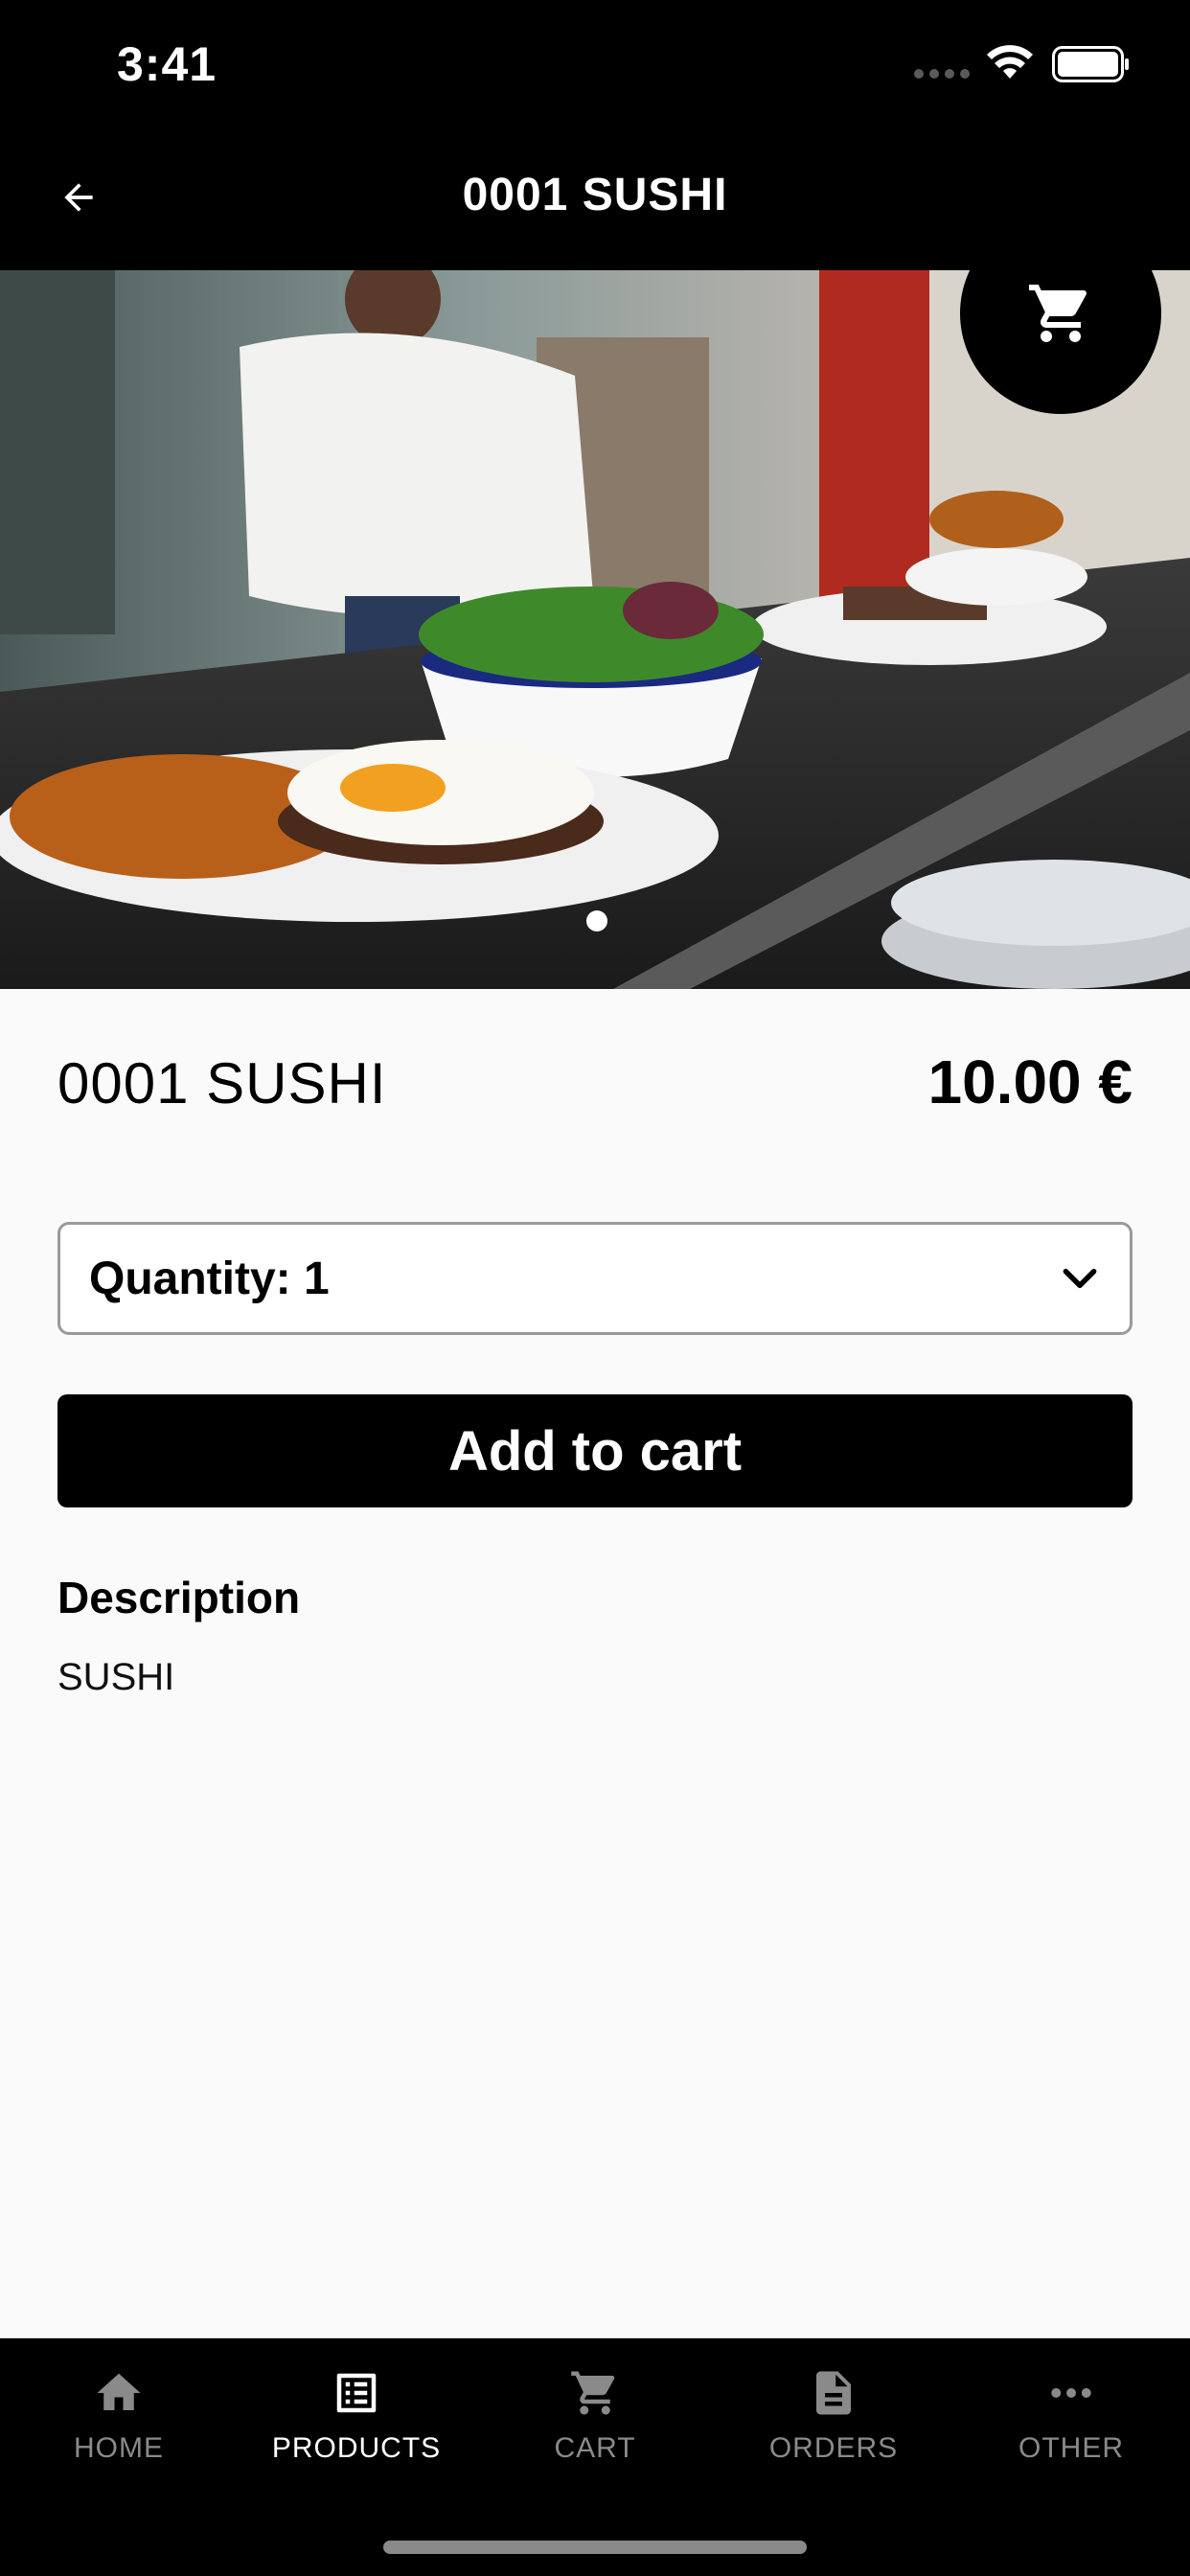 The height and width of the screenshot is (2576, 1190). I want to click on cellular-signal-icon, so click(942, 74).